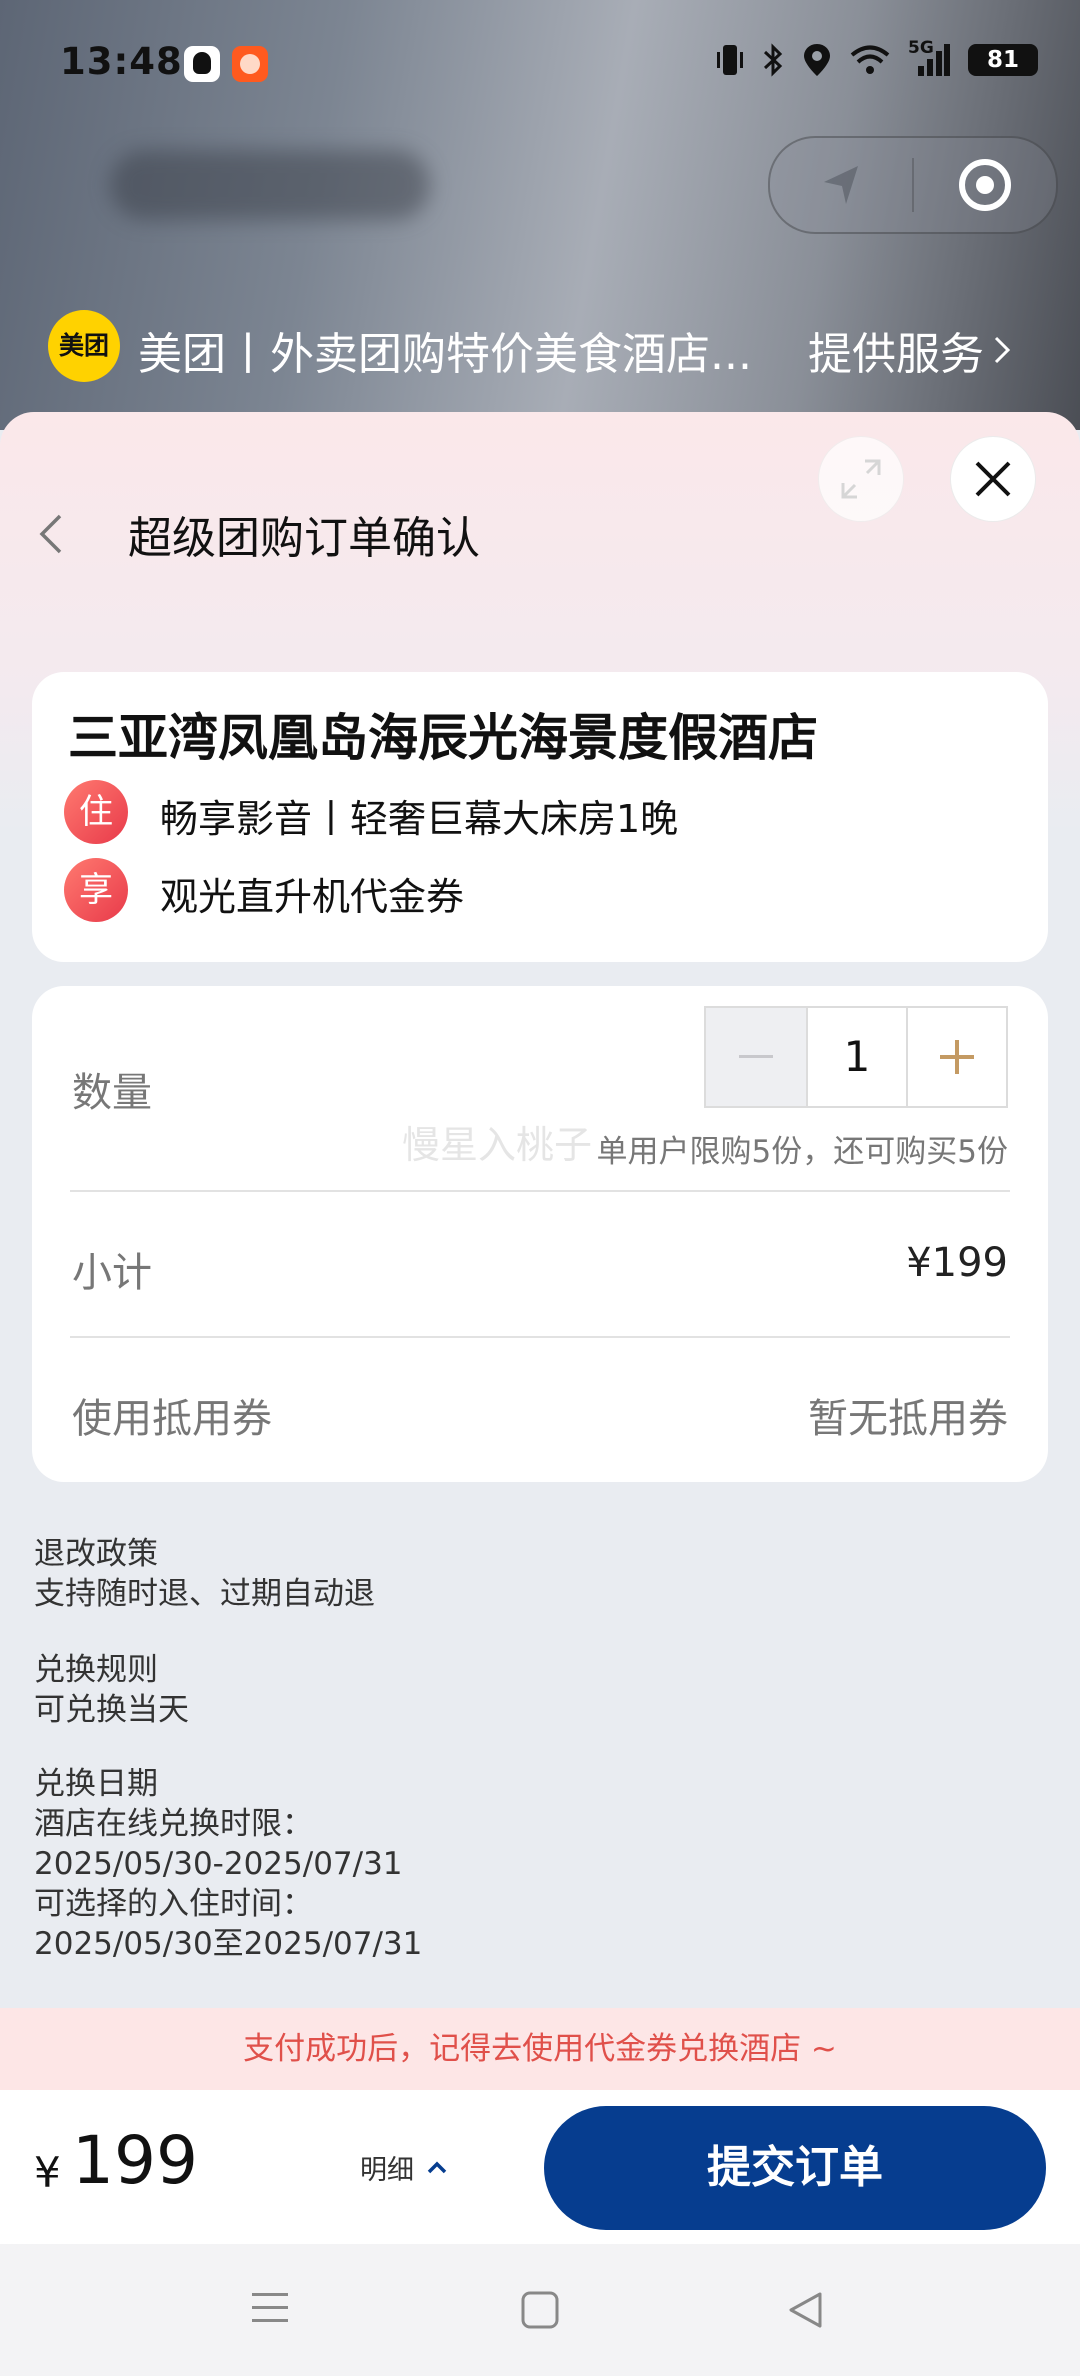 This screenshot has width=1080, height=2376. What do you see at coordinates (957, 1263) in the screenshot?
I see `subtotal-value: ¥199` at bounding box center [957, 1263].